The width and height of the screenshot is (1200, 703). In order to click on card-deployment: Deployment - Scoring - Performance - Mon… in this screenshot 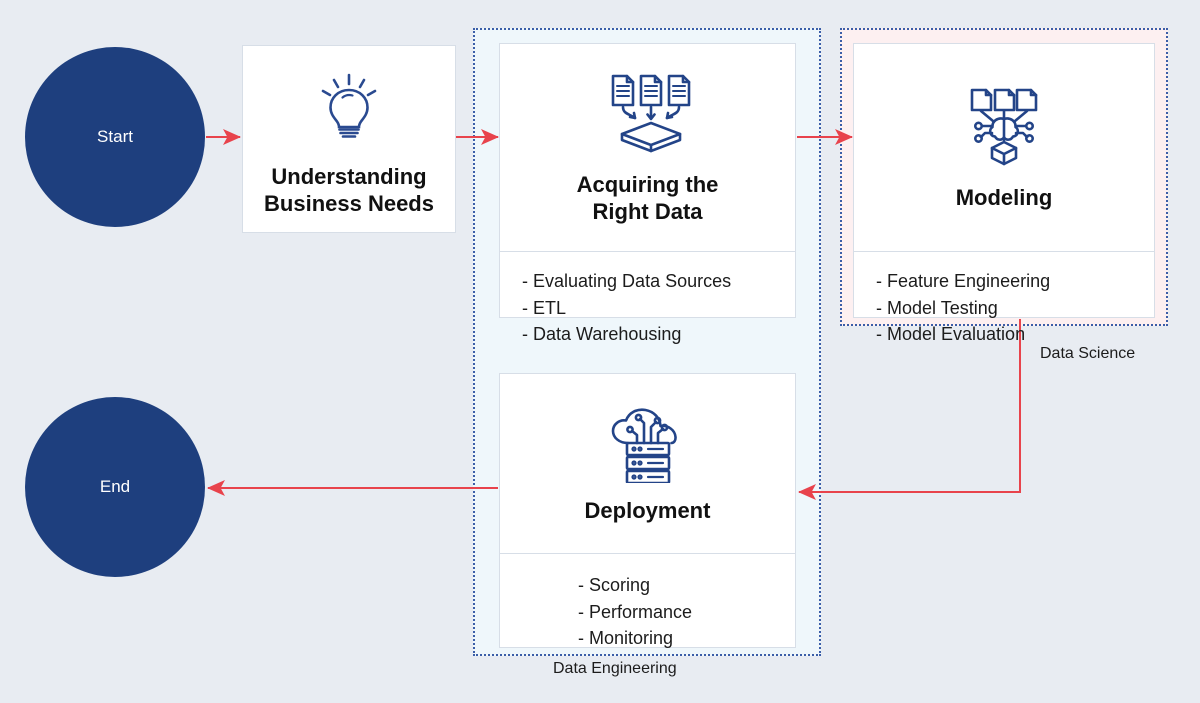, I will do `click(647, 510)`.